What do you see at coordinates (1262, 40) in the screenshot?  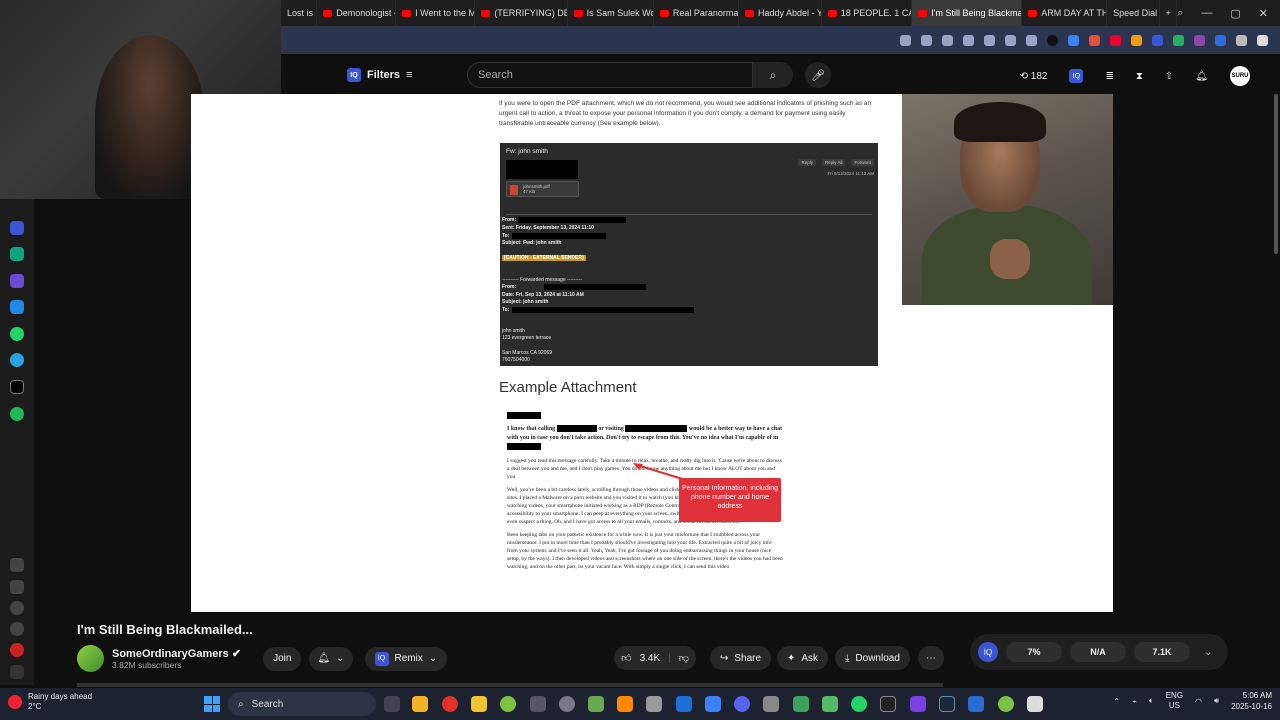 I see `puzzle-icon` at bounding box center [1262, 40].